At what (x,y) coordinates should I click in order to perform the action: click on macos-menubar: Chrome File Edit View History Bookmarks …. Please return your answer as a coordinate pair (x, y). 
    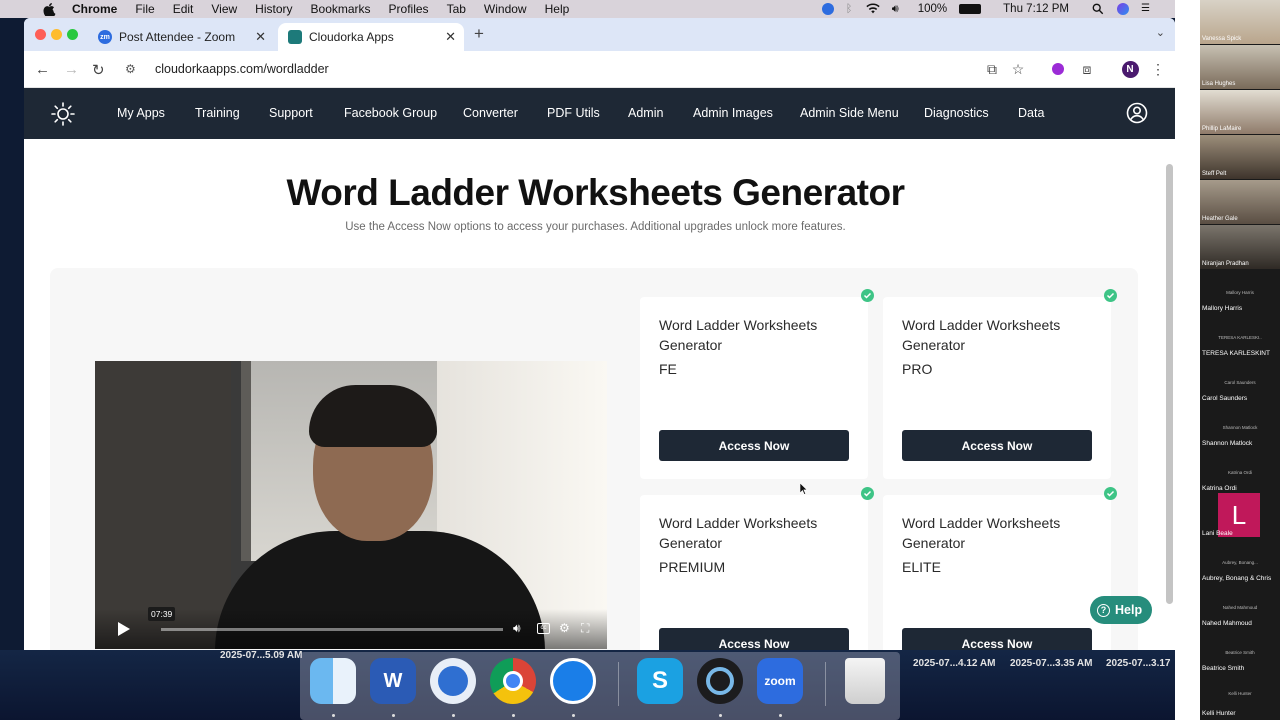
    Looking at the image, I should click on (587, 9).